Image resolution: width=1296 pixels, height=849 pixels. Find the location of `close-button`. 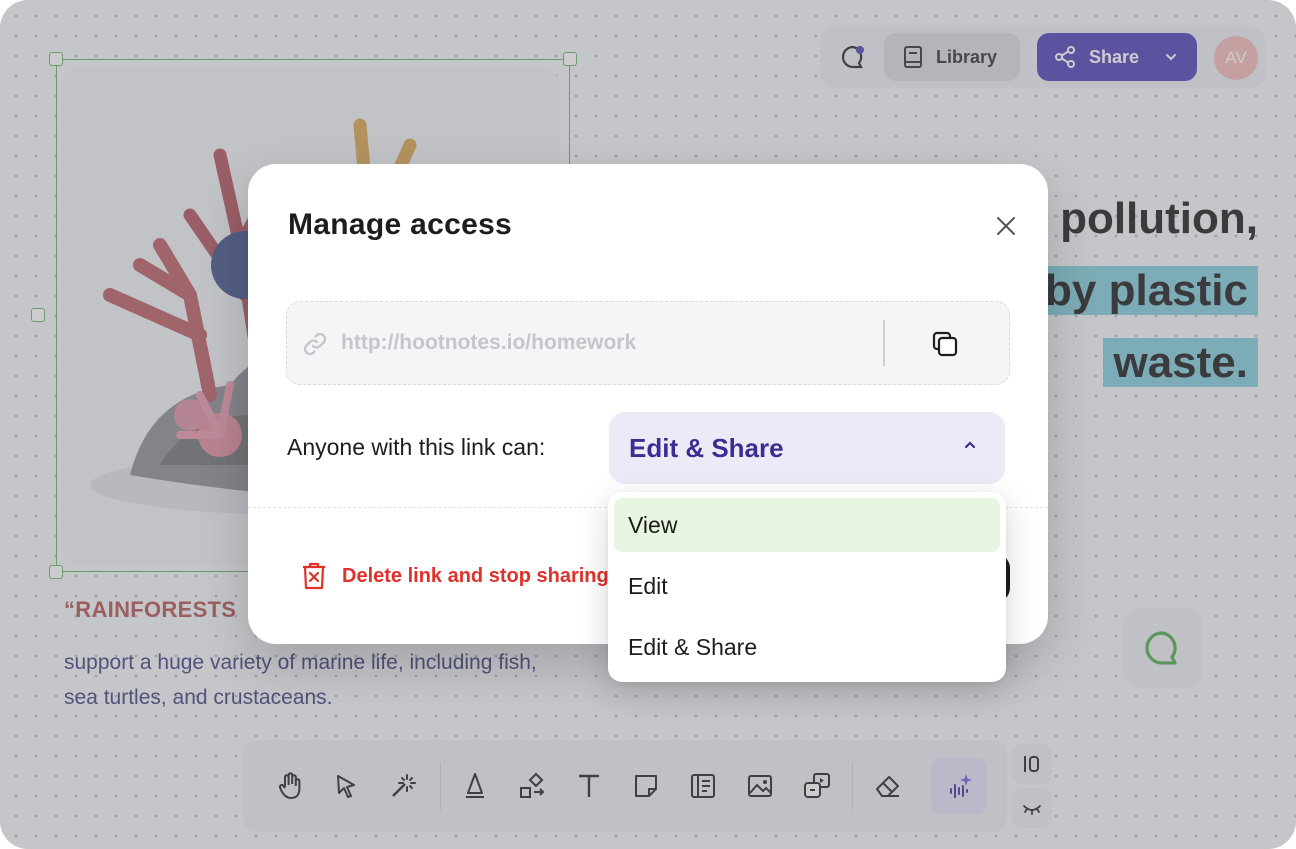

close-button is located at coordinates (1006, 226).